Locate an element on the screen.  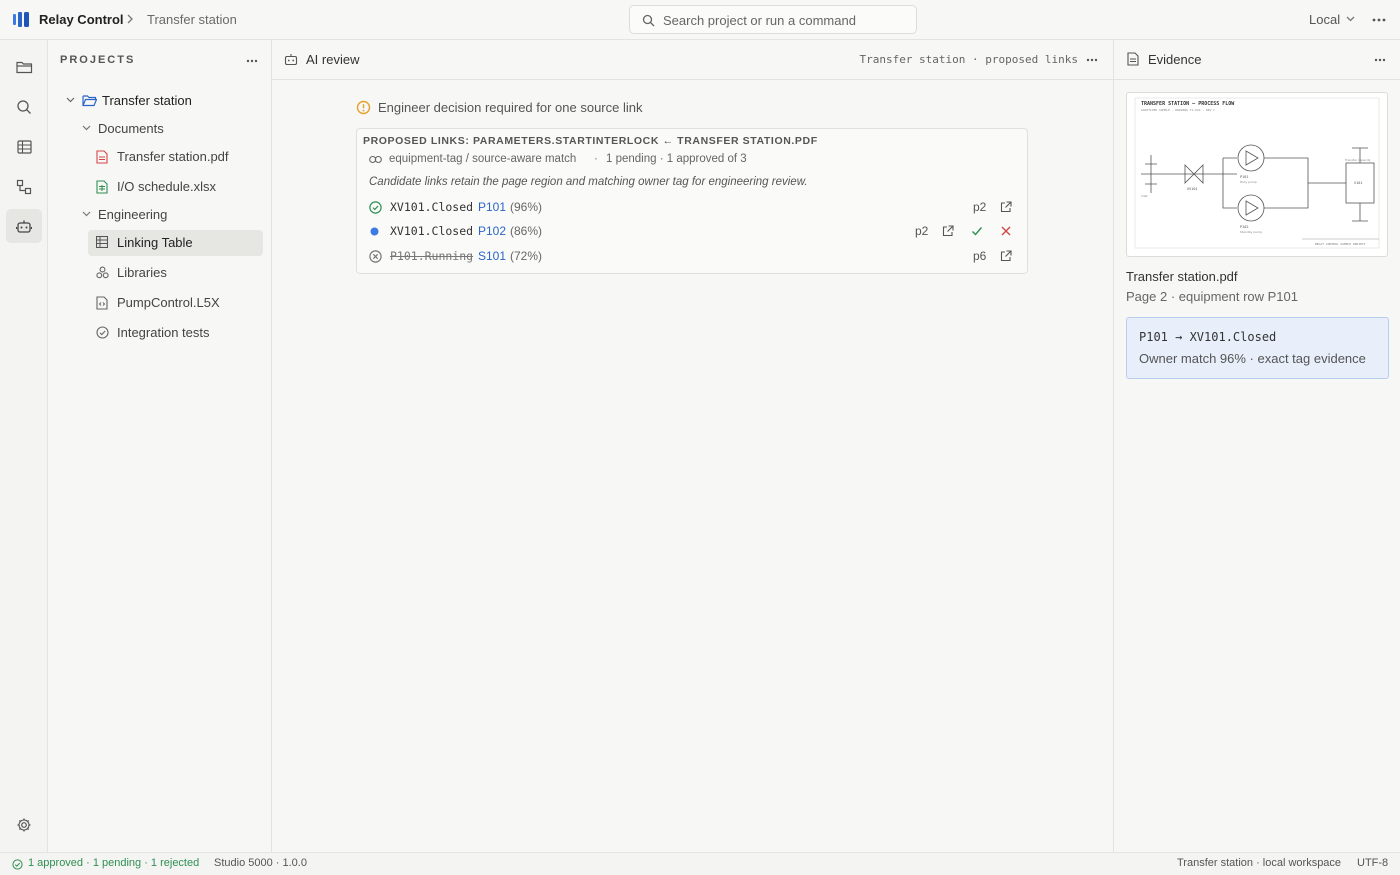
tree-item-label: Linking Table is located at coordinates (155, 242).